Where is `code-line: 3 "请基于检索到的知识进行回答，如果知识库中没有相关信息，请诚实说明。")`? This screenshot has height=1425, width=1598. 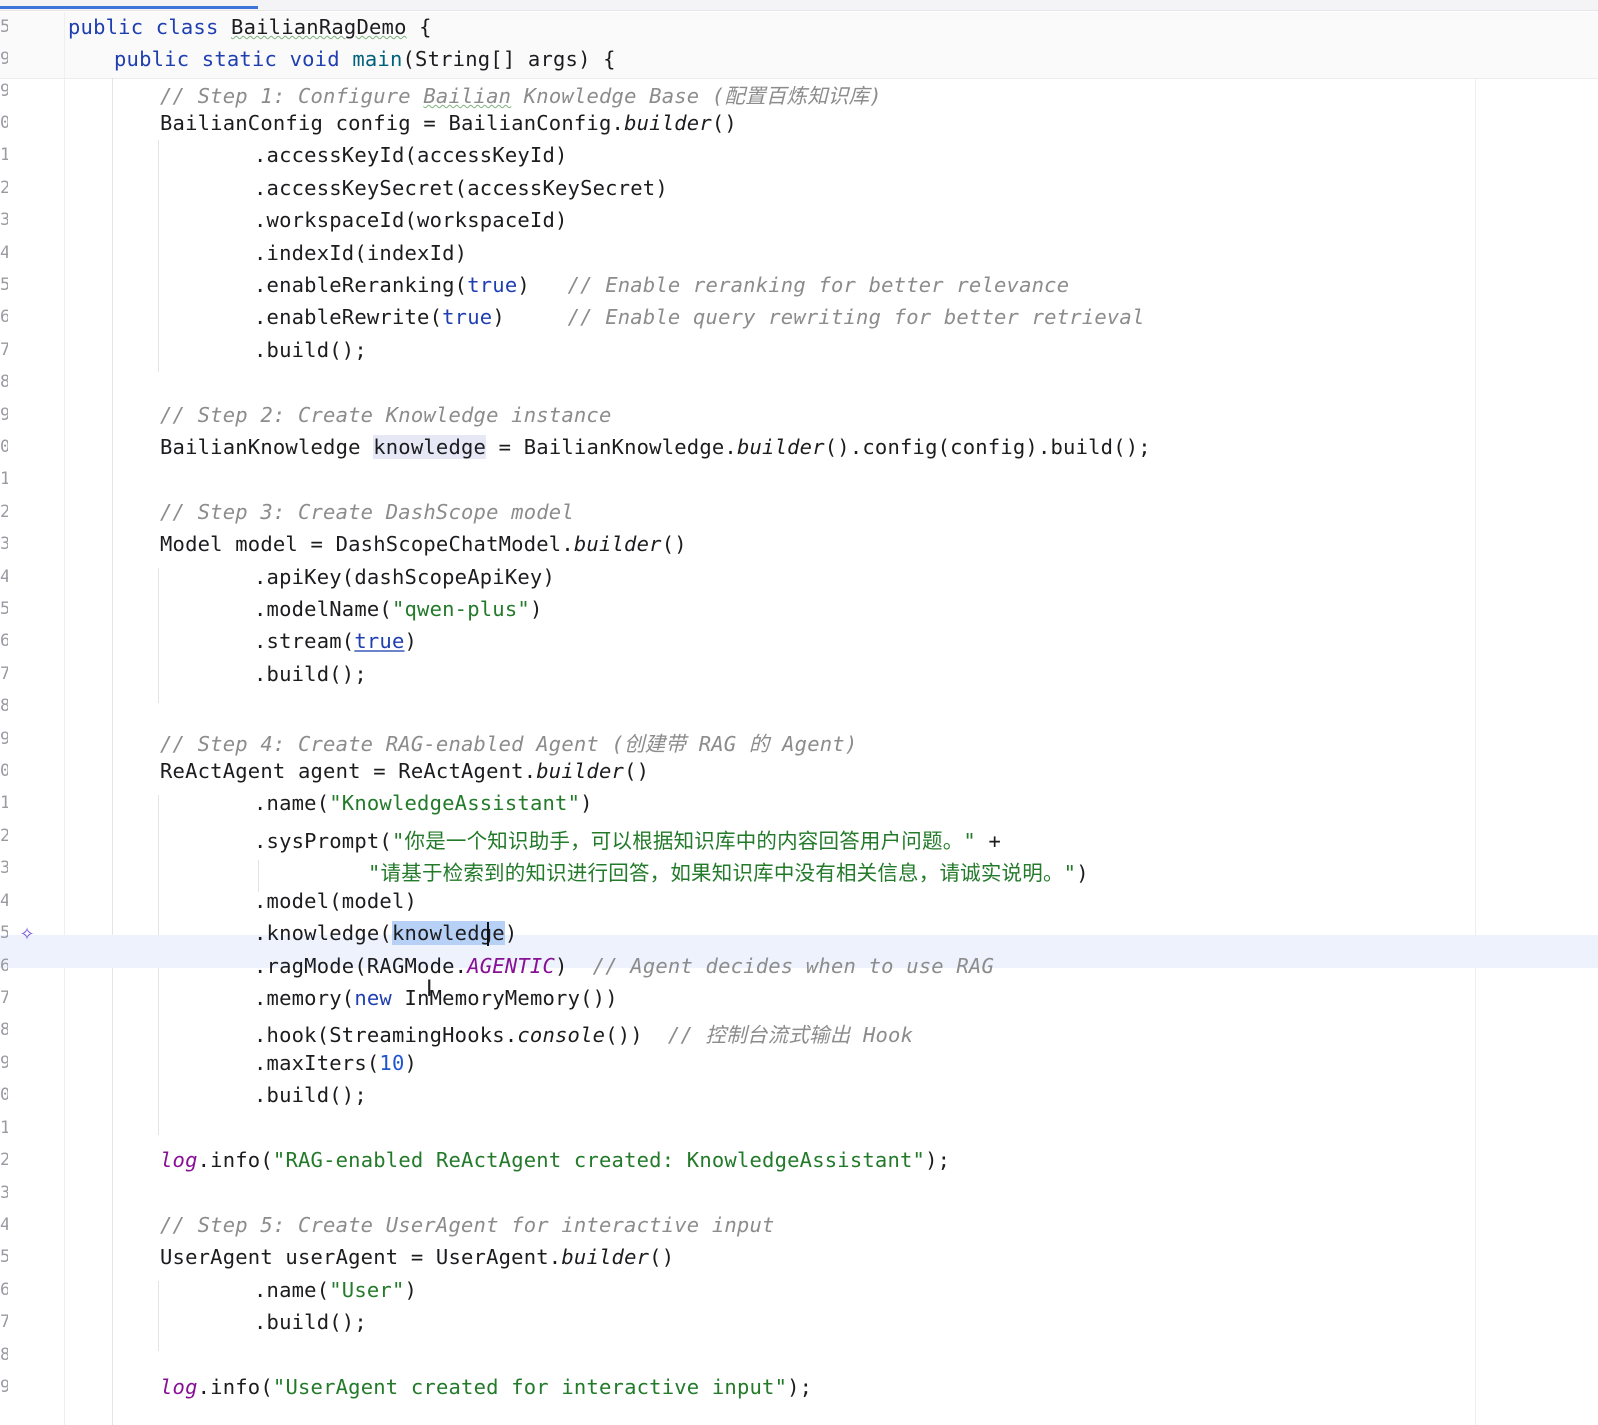
code-line: 3 "请基于检索到的知识进行回答，如果知识库中没有相关信息，请诚实说明。") is located at coordinates (799, 869).